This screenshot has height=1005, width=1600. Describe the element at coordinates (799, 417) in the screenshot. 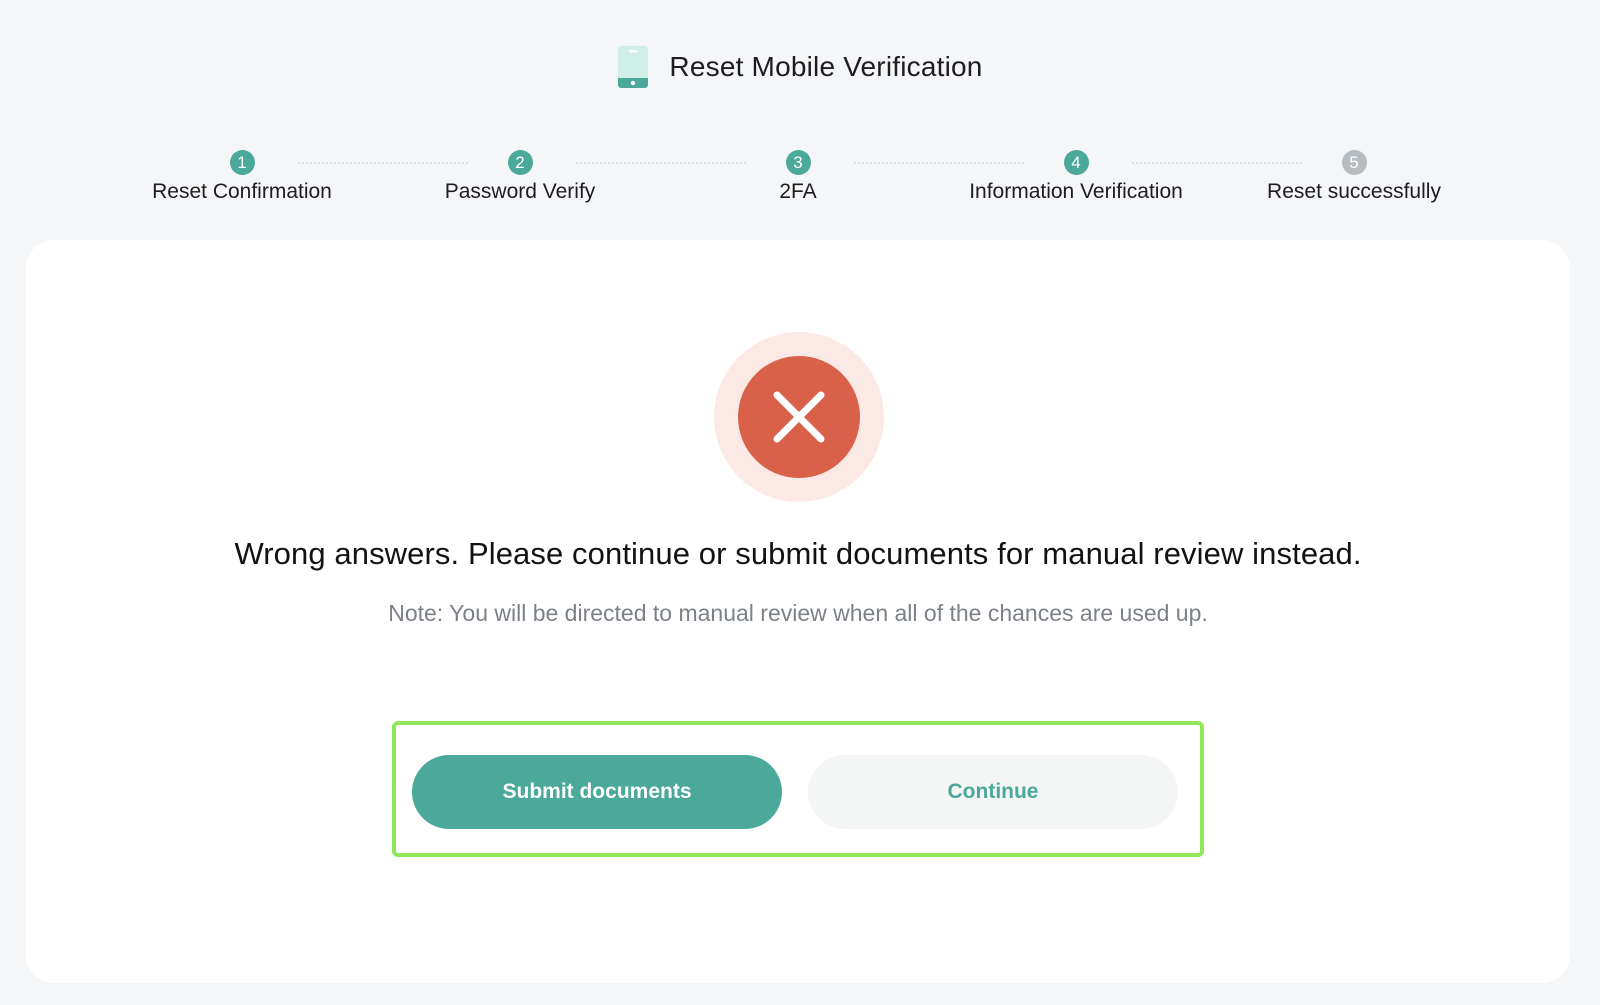

I see `error-x-icon` at that location.